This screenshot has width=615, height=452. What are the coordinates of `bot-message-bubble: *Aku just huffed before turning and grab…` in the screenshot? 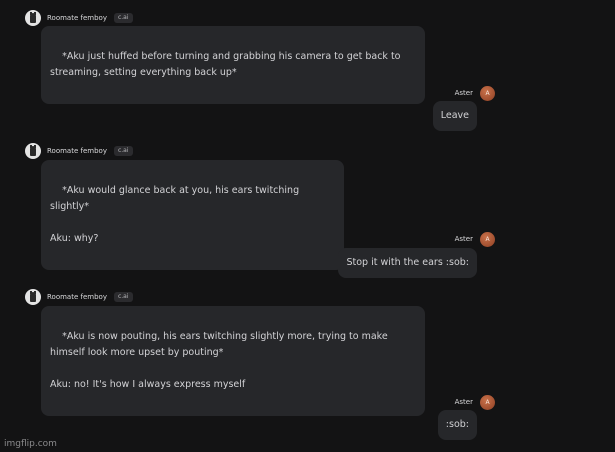 It's located at (233, 65).